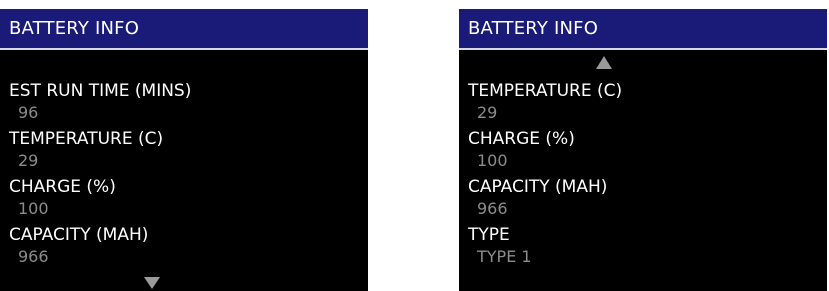 The width and height of the screenshot is (829, 291). Describe the element at coordinates (489, 235) in the screenshot. I see `item-label: TYPE` at that location.